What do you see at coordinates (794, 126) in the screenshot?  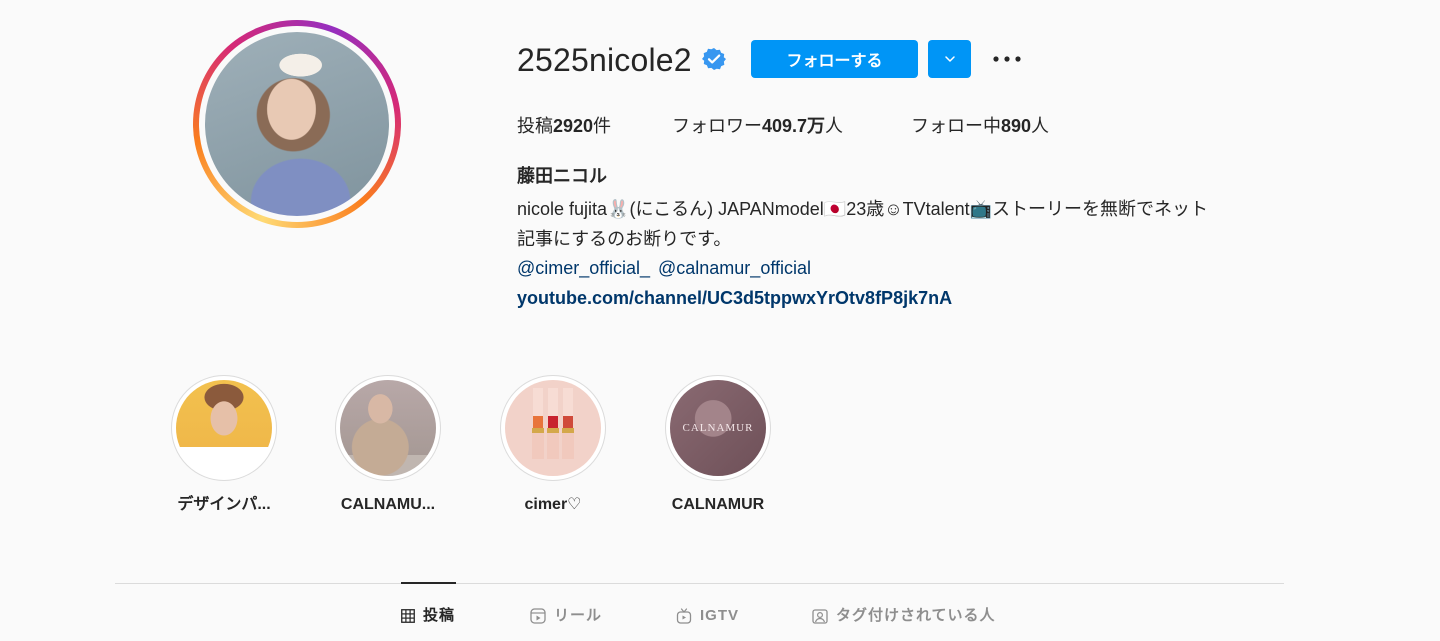 I see `followers-value: 409.7万` at bounding box center [794, 126].